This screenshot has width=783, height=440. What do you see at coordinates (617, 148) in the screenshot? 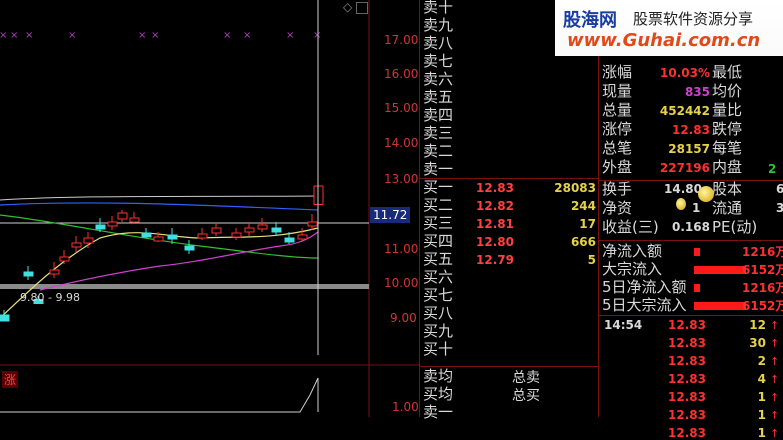
I see `stat-label: 总笔` at bounding box center [617, 148].